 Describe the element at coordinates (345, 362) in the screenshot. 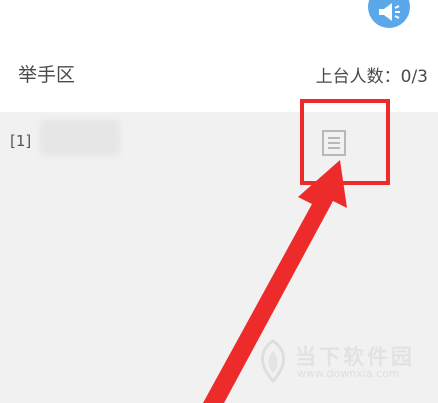

I see `watermark: 当下软件园 www.downxia.com` at that location.